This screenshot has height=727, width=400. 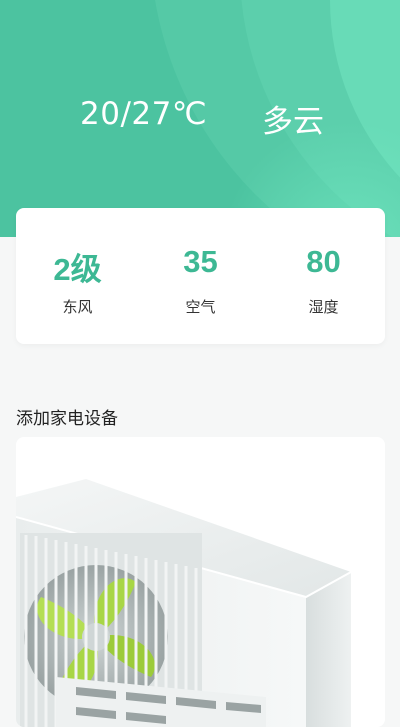 I want to click on weather-summary: 20/27℃ 多云, so click(x=200, y=118).